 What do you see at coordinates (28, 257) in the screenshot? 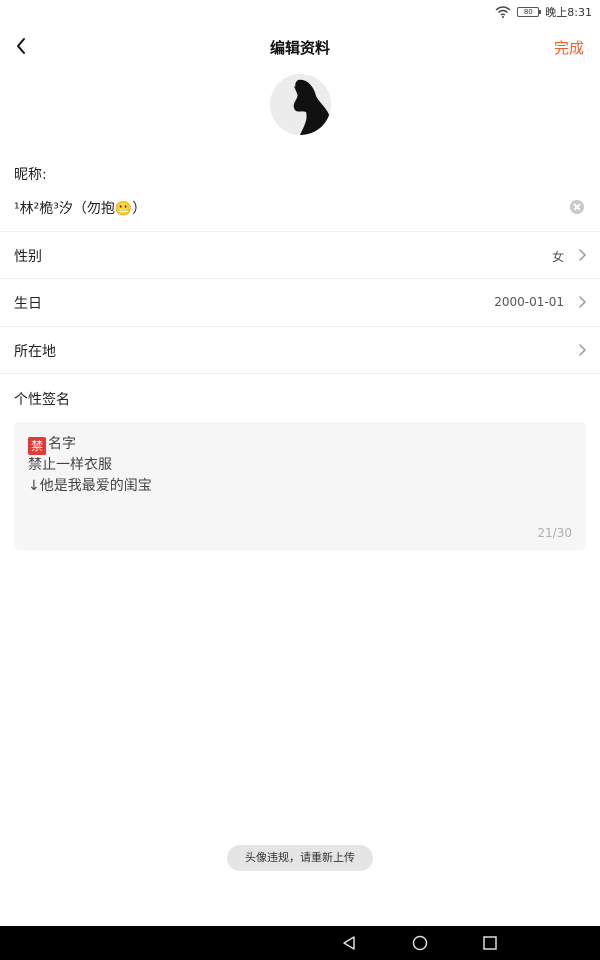
I see `gender-label: 性别` at bounding box center [28, 257].